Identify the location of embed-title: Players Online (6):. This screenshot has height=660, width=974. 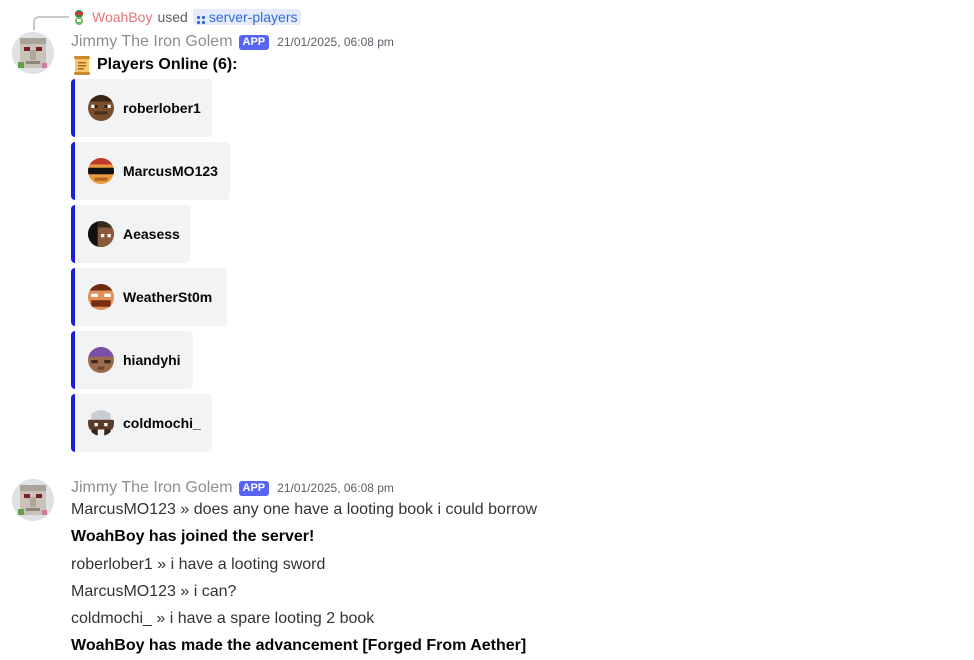
(154, 65).